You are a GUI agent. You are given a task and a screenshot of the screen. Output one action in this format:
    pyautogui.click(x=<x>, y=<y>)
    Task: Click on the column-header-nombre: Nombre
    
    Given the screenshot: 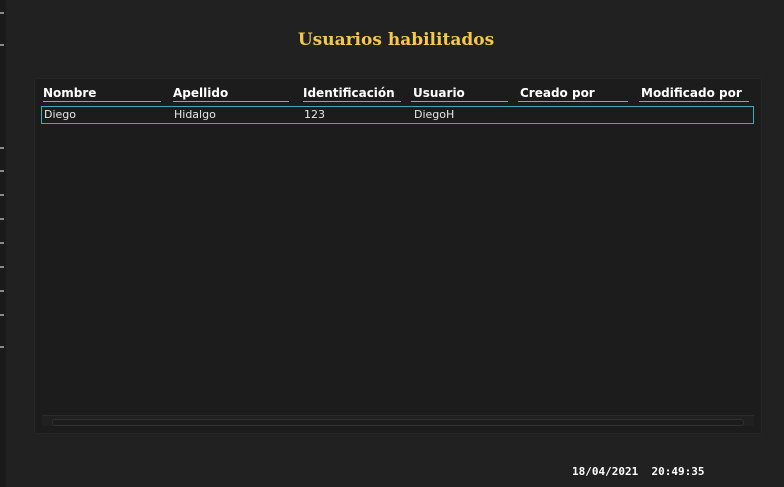 What is the action you would take?
    pyautogui.click(x=69, y=93)
    